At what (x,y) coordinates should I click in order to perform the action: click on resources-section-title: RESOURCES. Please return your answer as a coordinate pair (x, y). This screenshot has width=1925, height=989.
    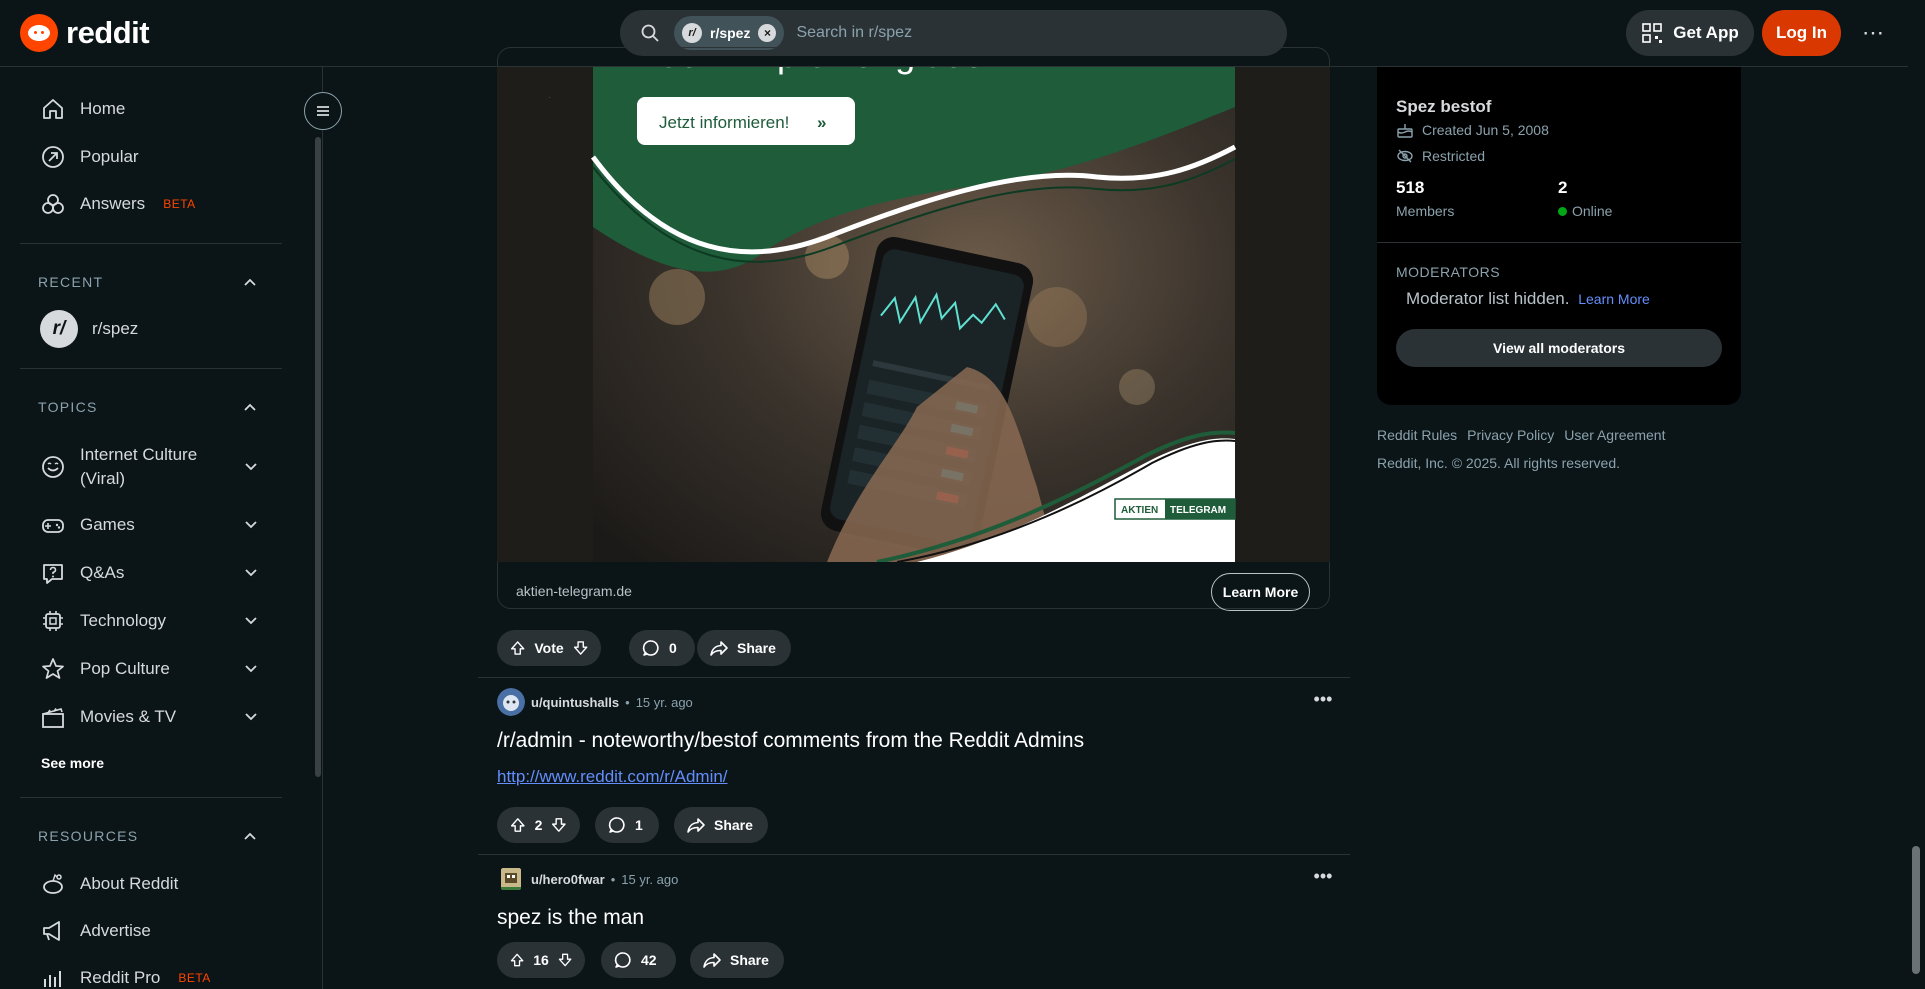
    Looking at the image, I should click on (88, 836).